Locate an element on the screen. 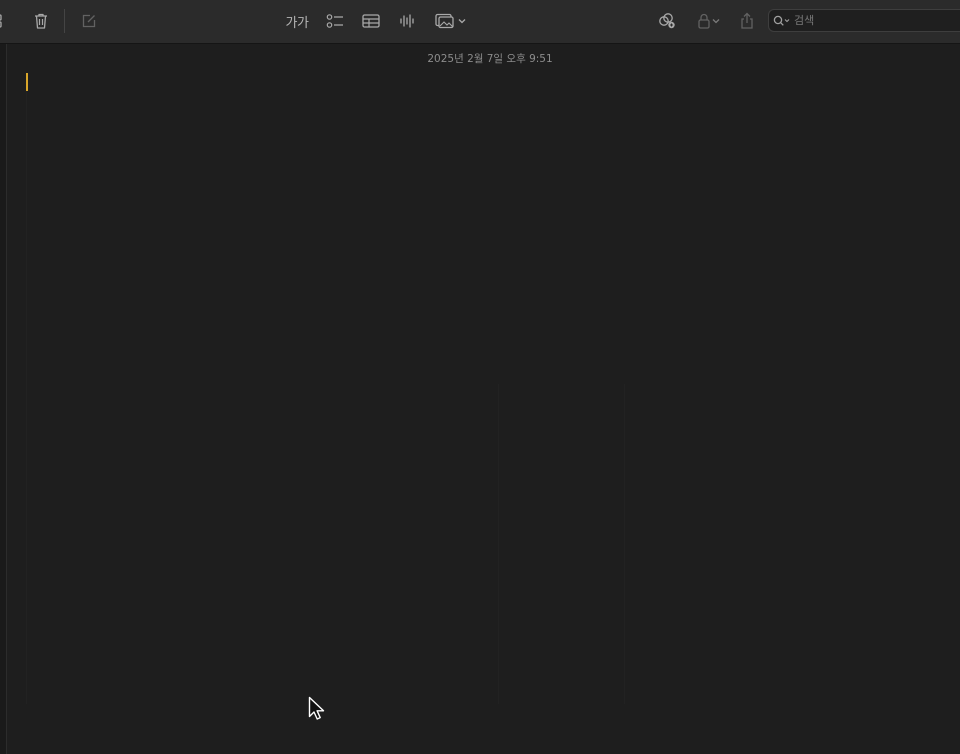 Image resolution: width=960 pixels, height=754 pixels. table-button is located at coordinates (371, 21).